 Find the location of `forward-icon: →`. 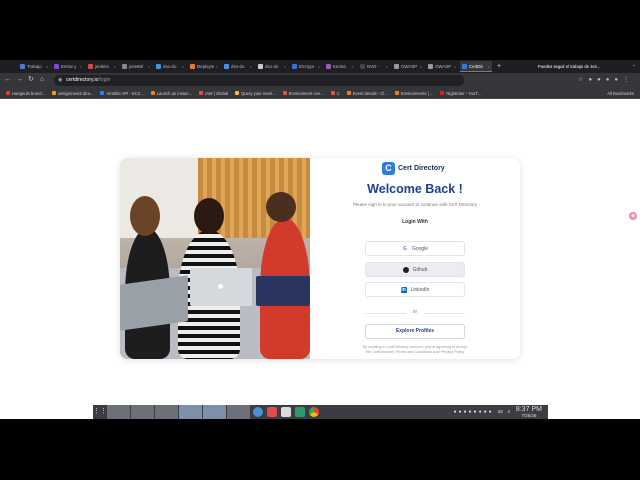

forward-icon: → is located at coordinates (19, 80).